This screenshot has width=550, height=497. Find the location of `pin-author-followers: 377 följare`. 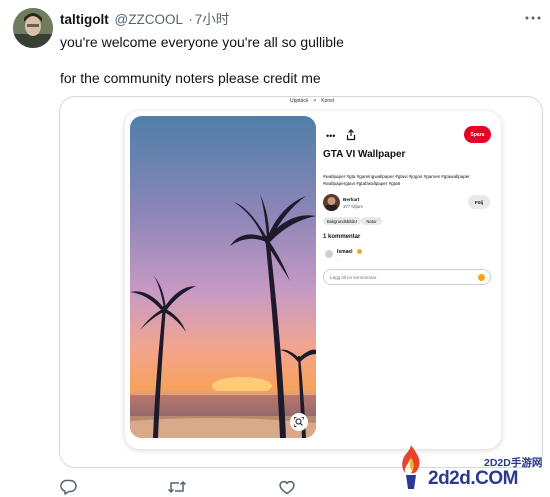

pin-author-followers: 377 följare is located at coordinates (353, 206).